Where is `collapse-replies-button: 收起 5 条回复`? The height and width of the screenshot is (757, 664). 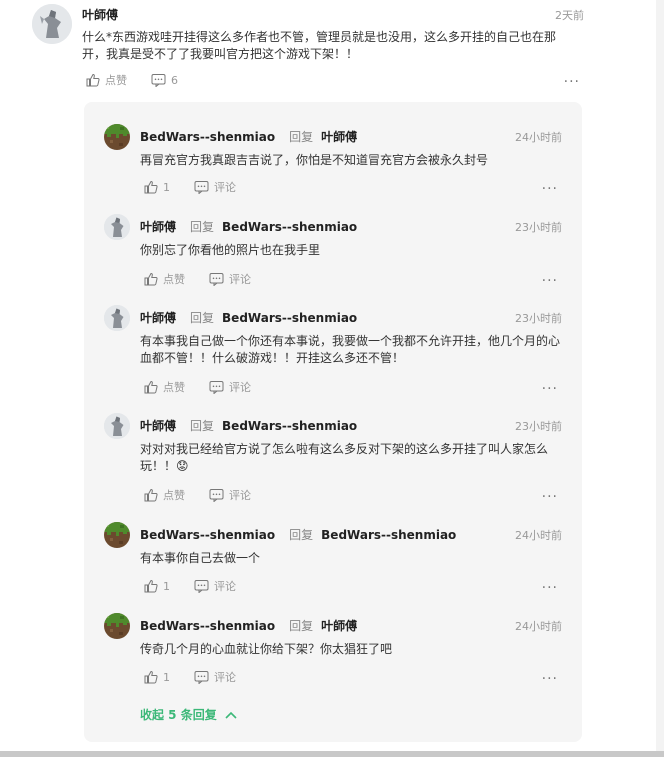
collapse-replies-button: 收起 5 条回复 is located at coordinates (188, 714).